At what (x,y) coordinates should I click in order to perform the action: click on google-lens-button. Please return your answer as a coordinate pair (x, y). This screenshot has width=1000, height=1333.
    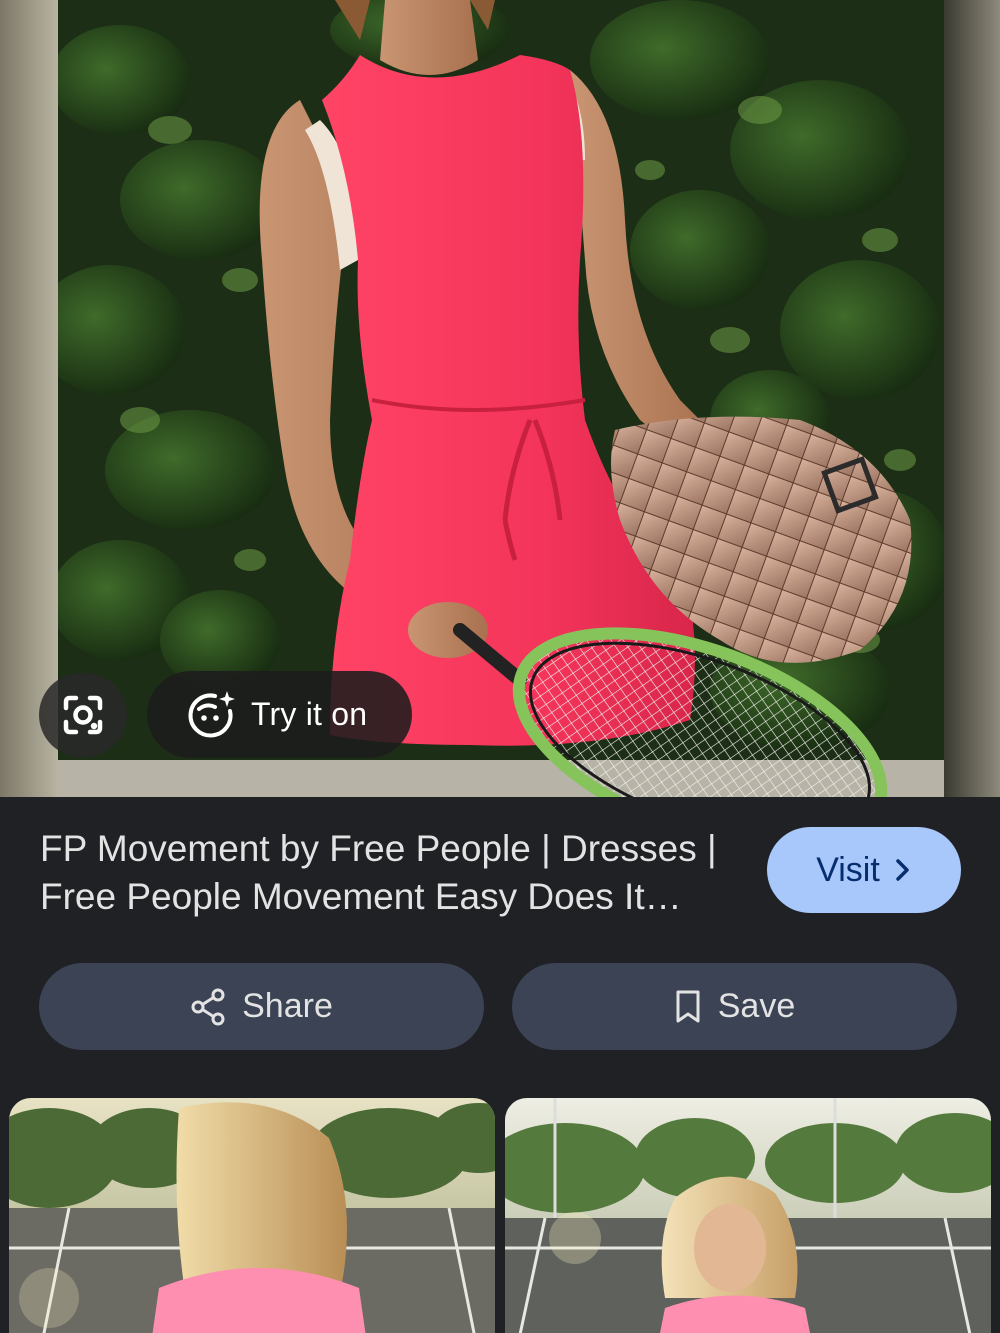
    Looking at the image, I should click on (83, 715).